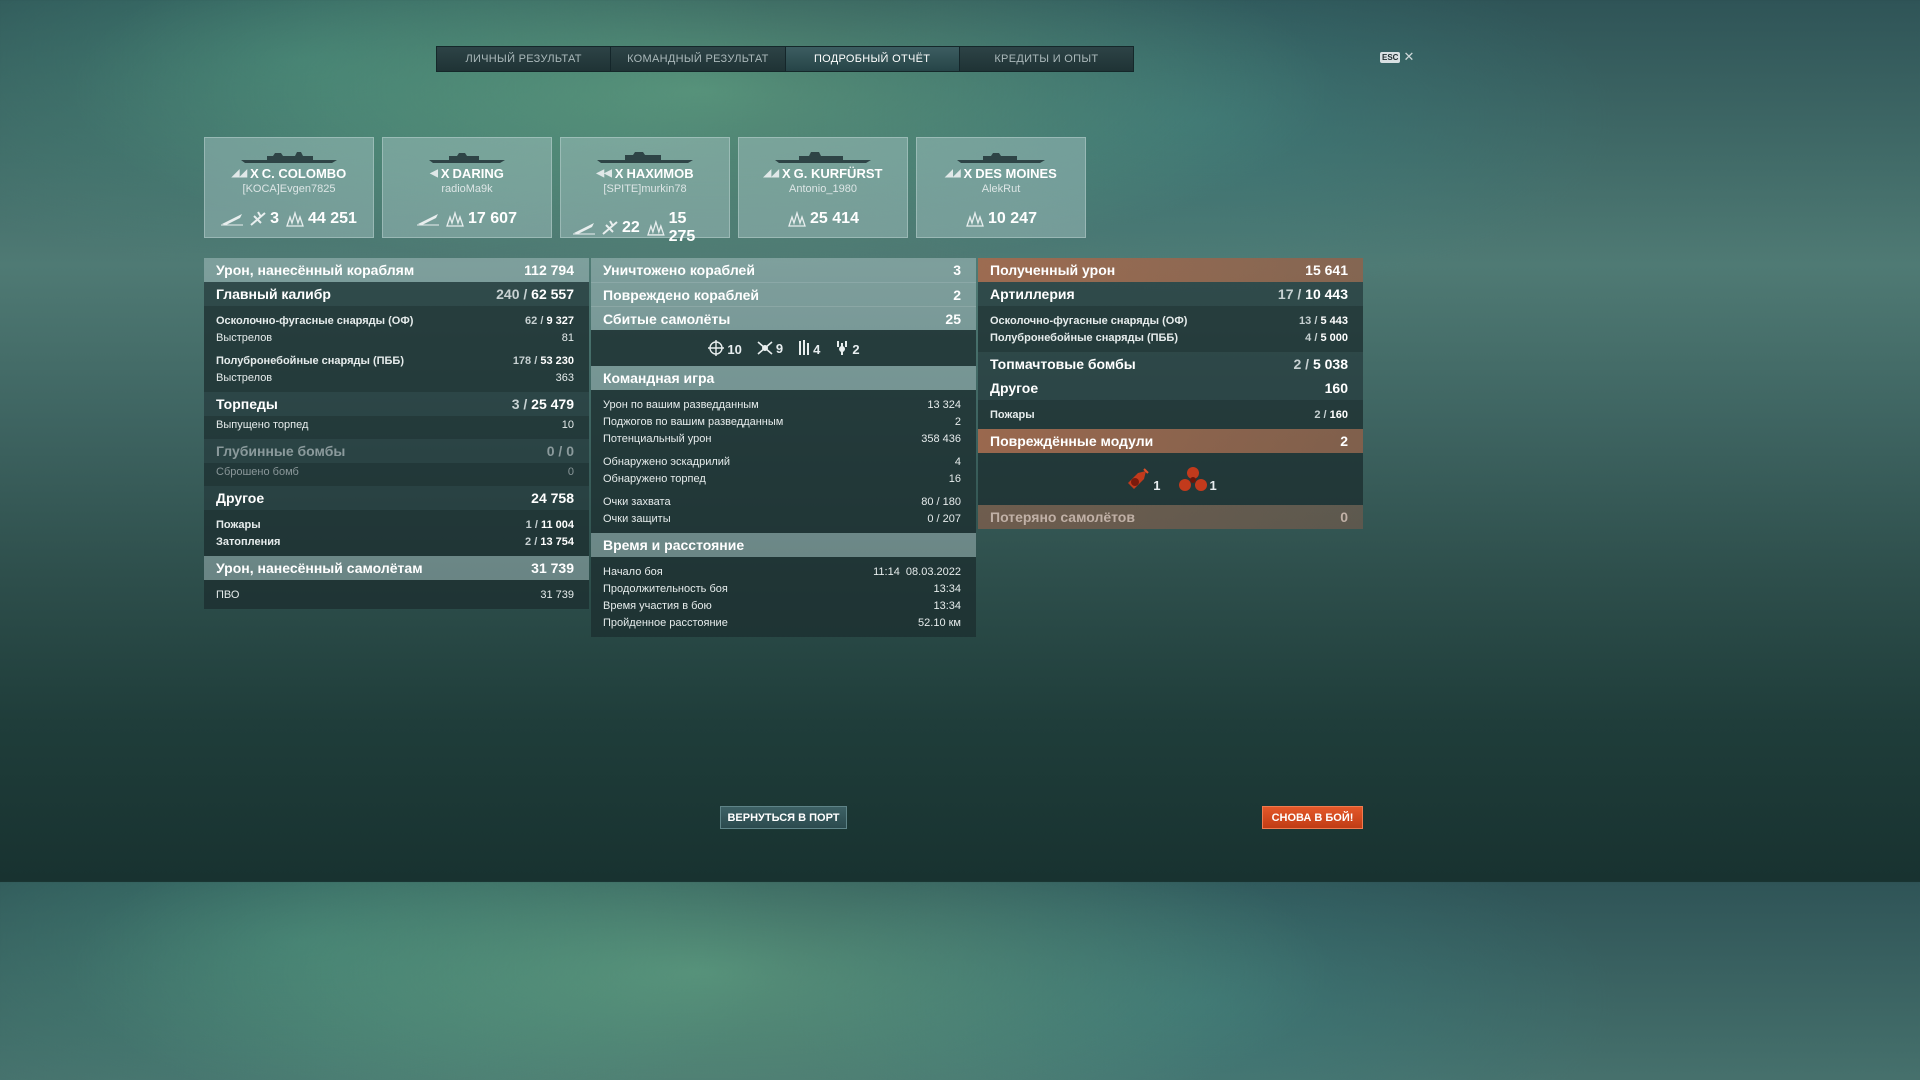  What do you see at coordinates (783, 501) in the screenshot?
I see `capture-points-row: Очки захвата 80 / 180` at bounding box center [783, 501].